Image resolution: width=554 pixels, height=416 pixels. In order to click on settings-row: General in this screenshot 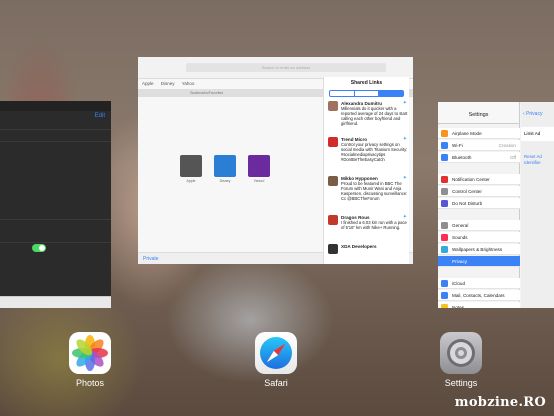, I will do `click(479, 225)`.